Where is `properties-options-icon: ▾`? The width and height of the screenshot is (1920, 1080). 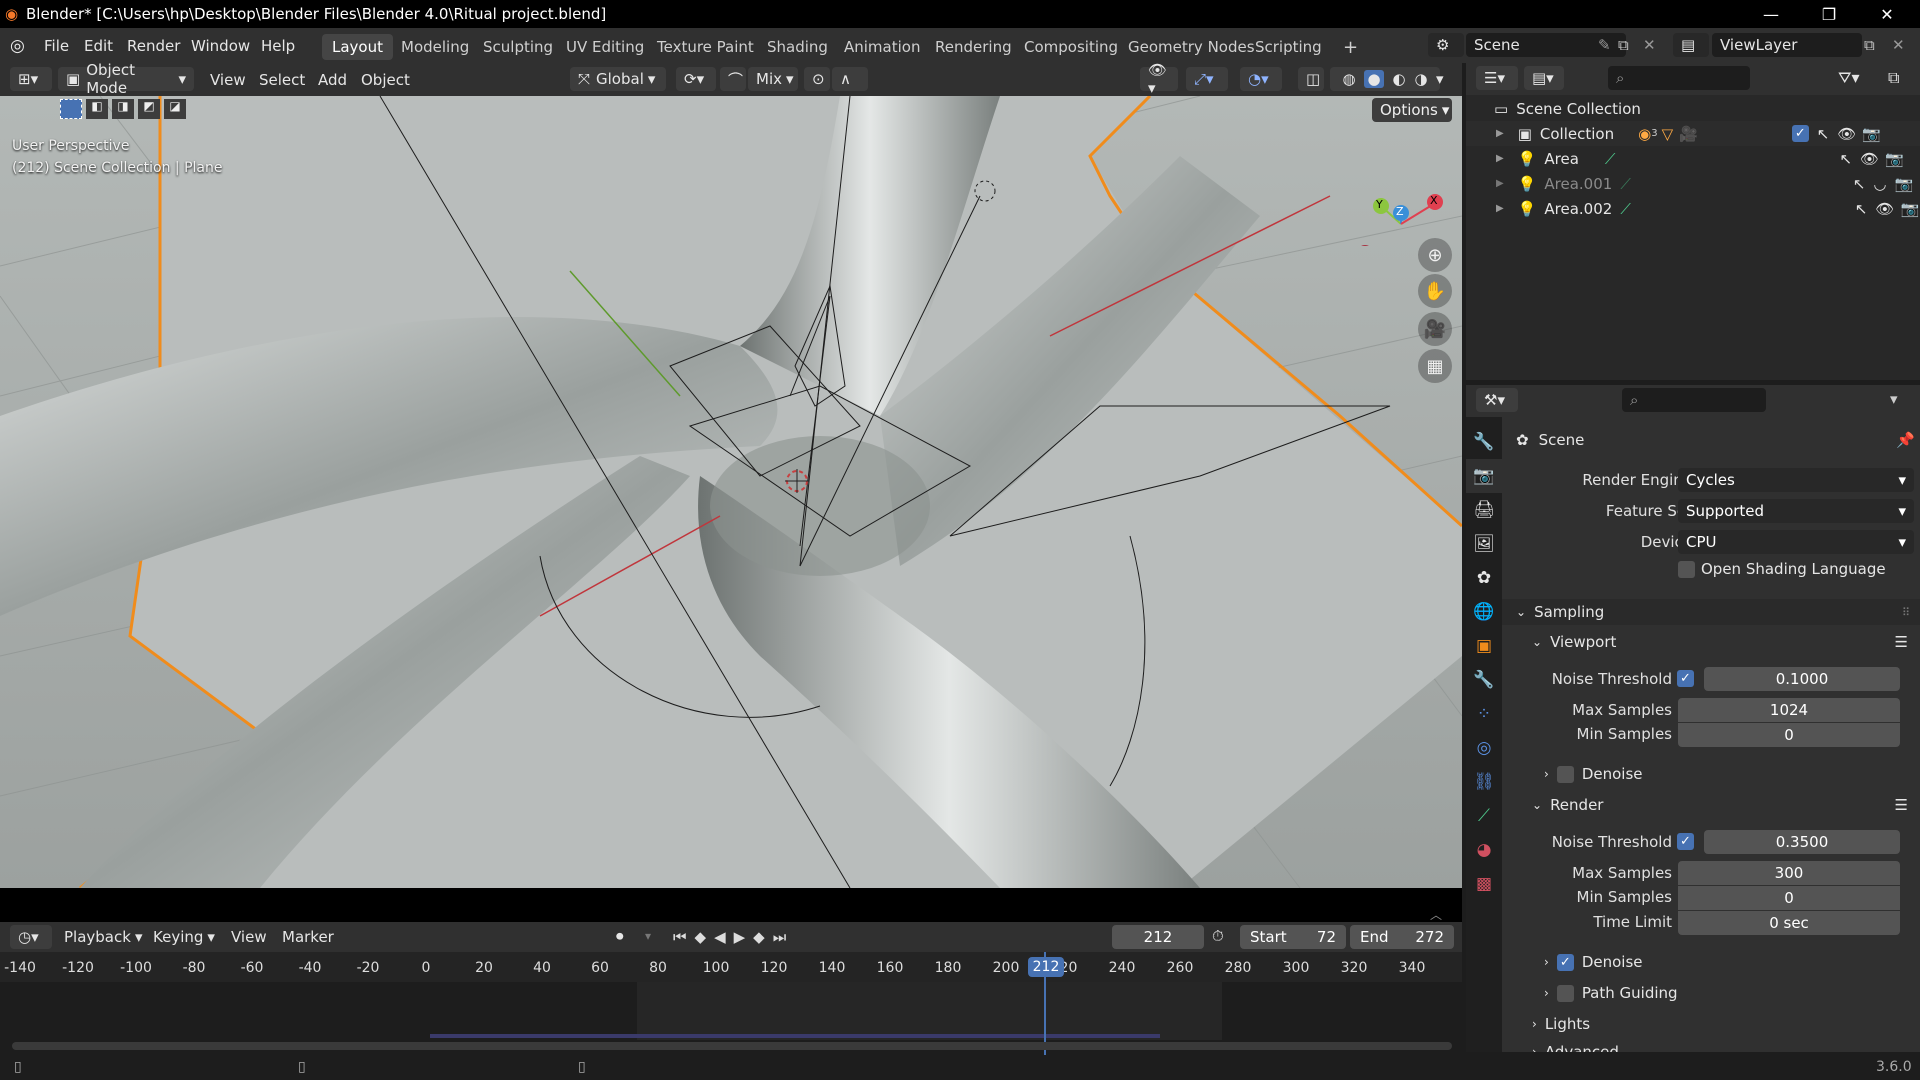 properties-options-icon: ▾ is located at coordinates (1894, 399).